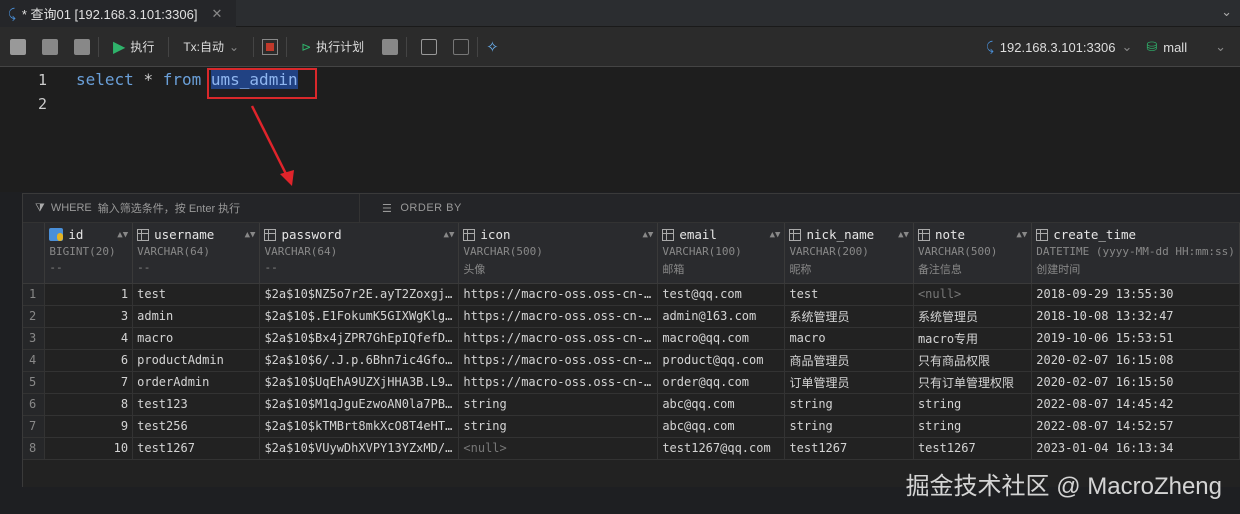  Describe the element at coordinates (1135, 338) in the screenshot. I see `cell-create_time: 2019-10-06 15:53:51` at that location.